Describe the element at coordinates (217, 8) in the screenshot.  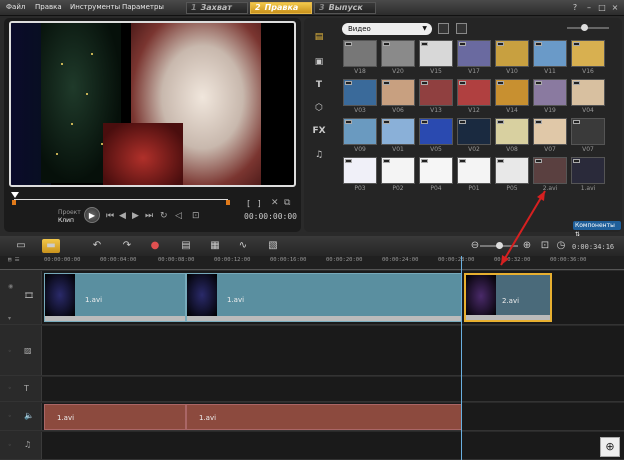
I see `step-capture: 1 Захват` at that location.